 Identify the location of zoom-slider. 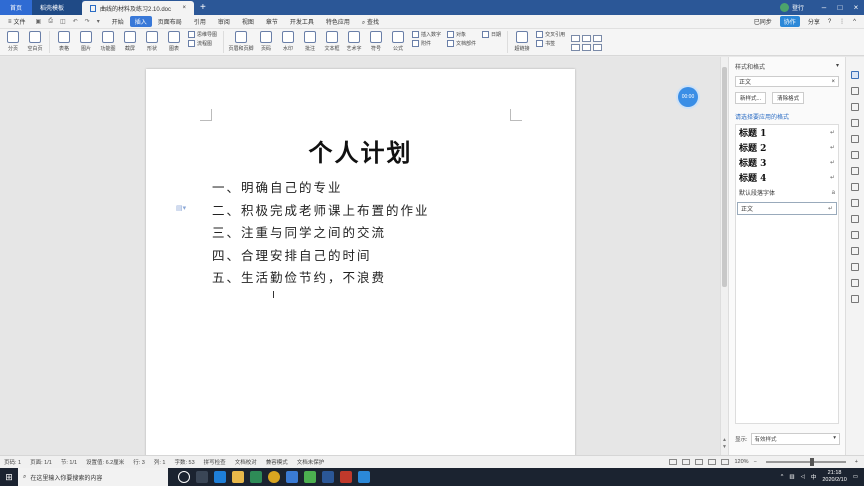
(805, 462).